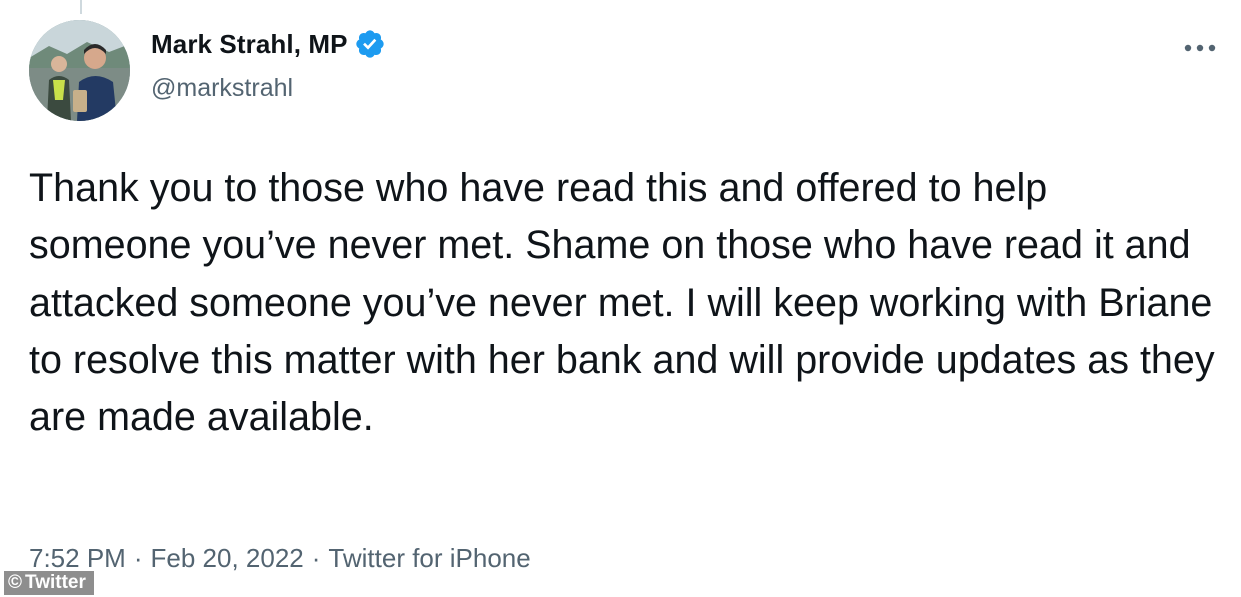 The width and height of the screenshot is (1241, 597). What do you see at coordinates (222, 88) in the screenshot?
I see `author-handle: @markstrahl` at bounding box center [222, 88].